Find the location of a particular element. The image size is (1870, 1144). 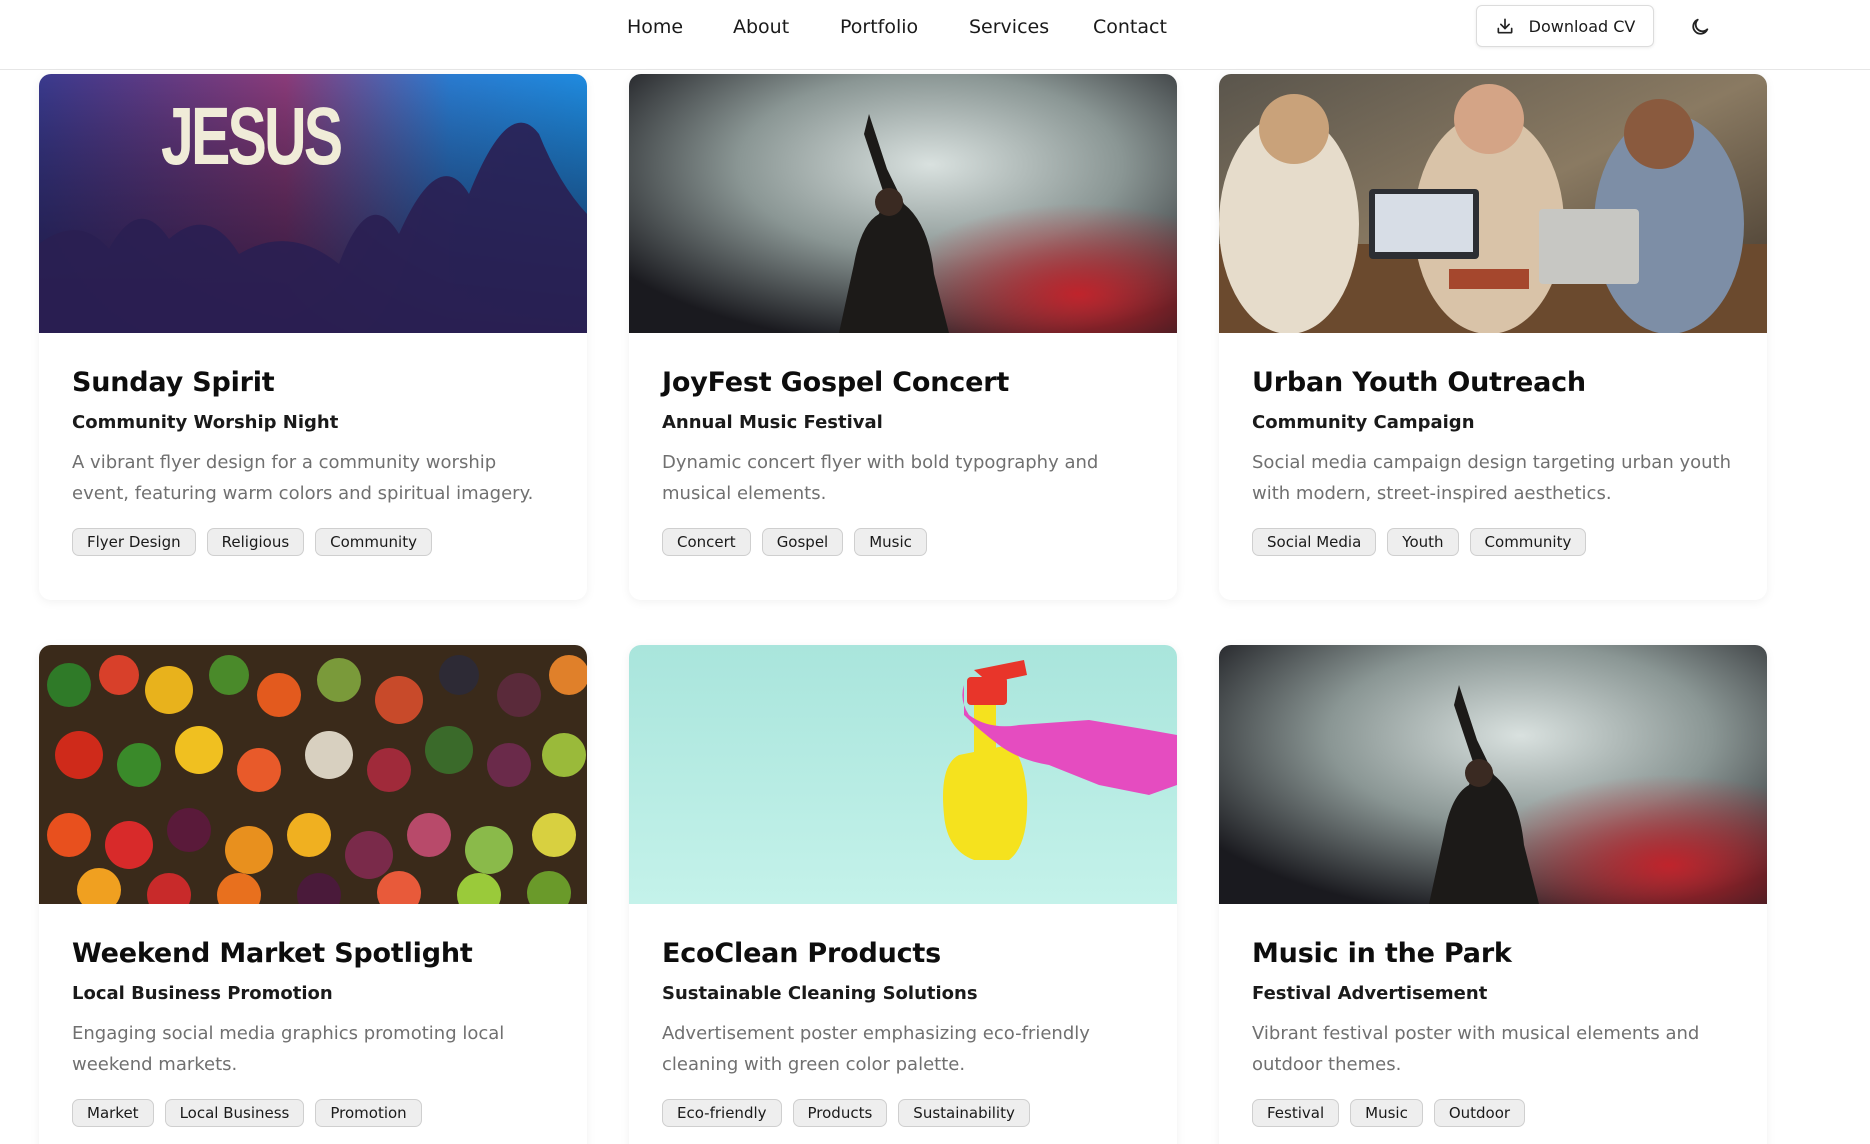

tag: Religious is located at coordinates (255, 542).